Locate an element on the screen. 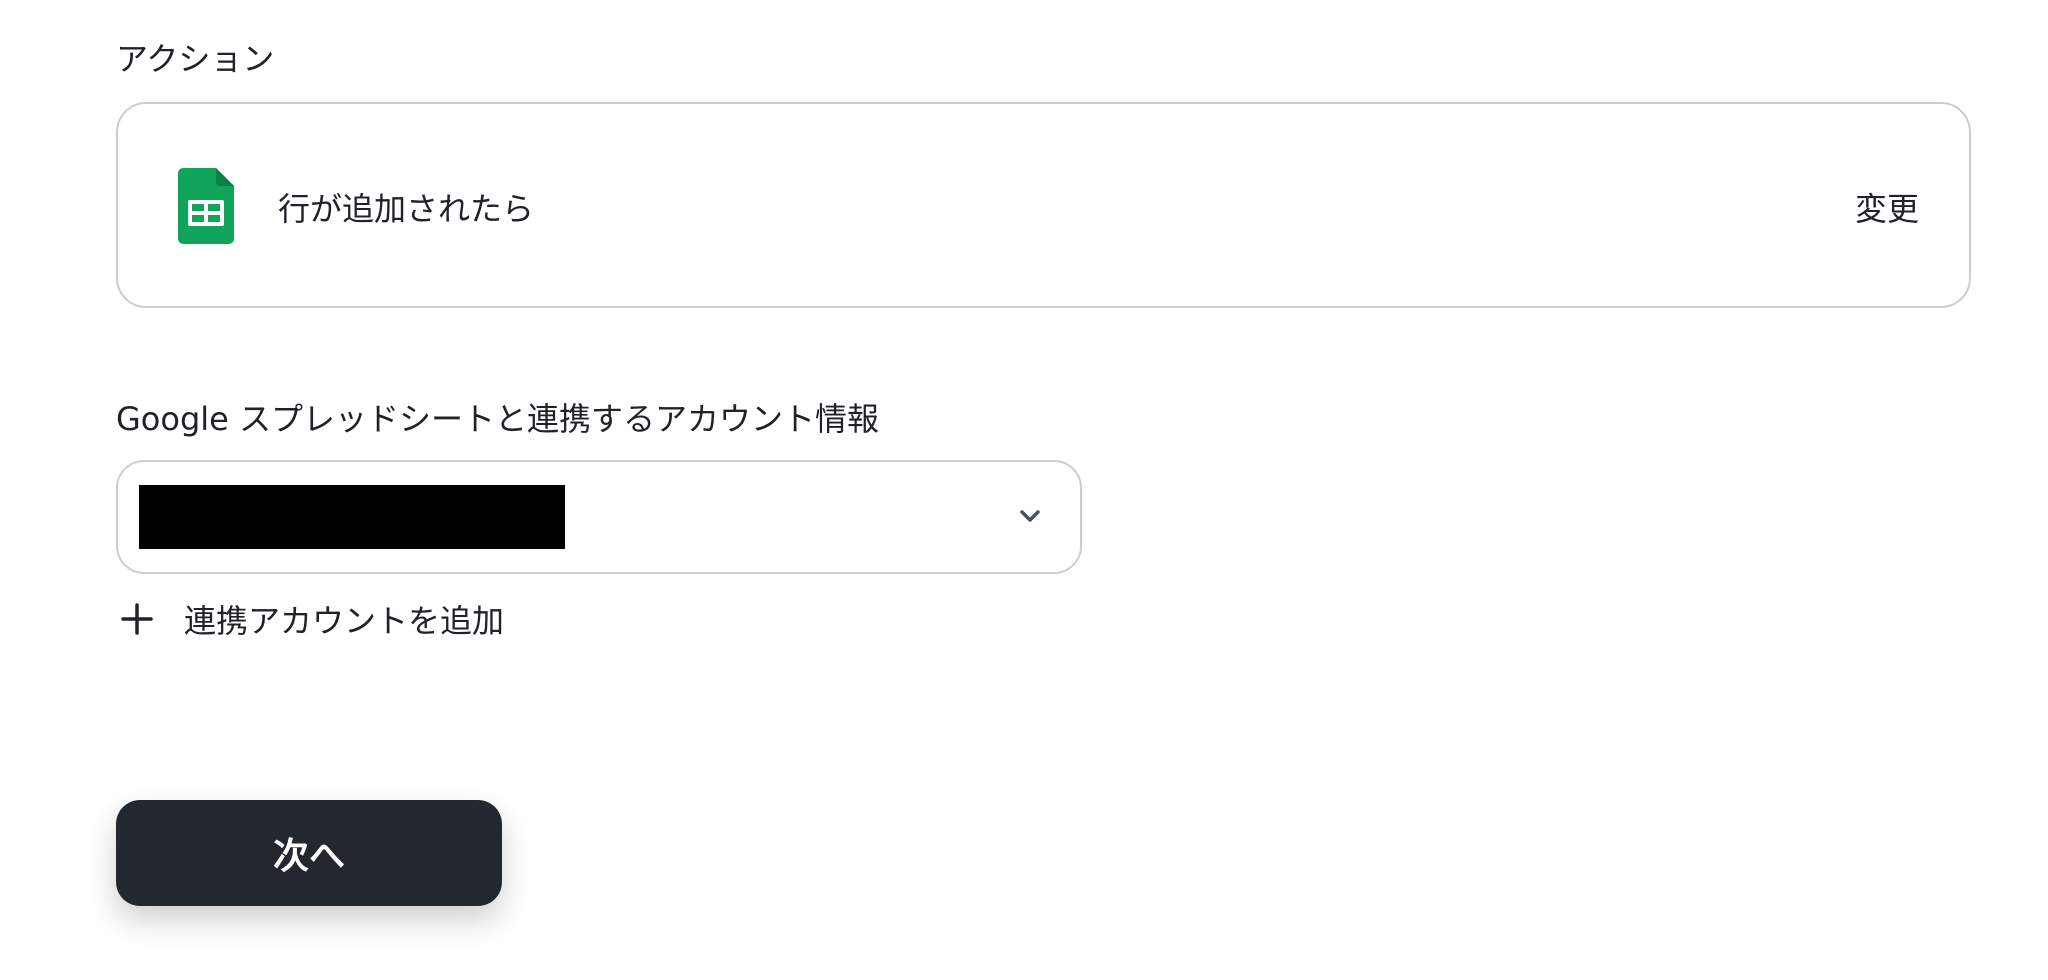  add-account-label: 連携アカウントを追加 is located at coordinates (344, 621).